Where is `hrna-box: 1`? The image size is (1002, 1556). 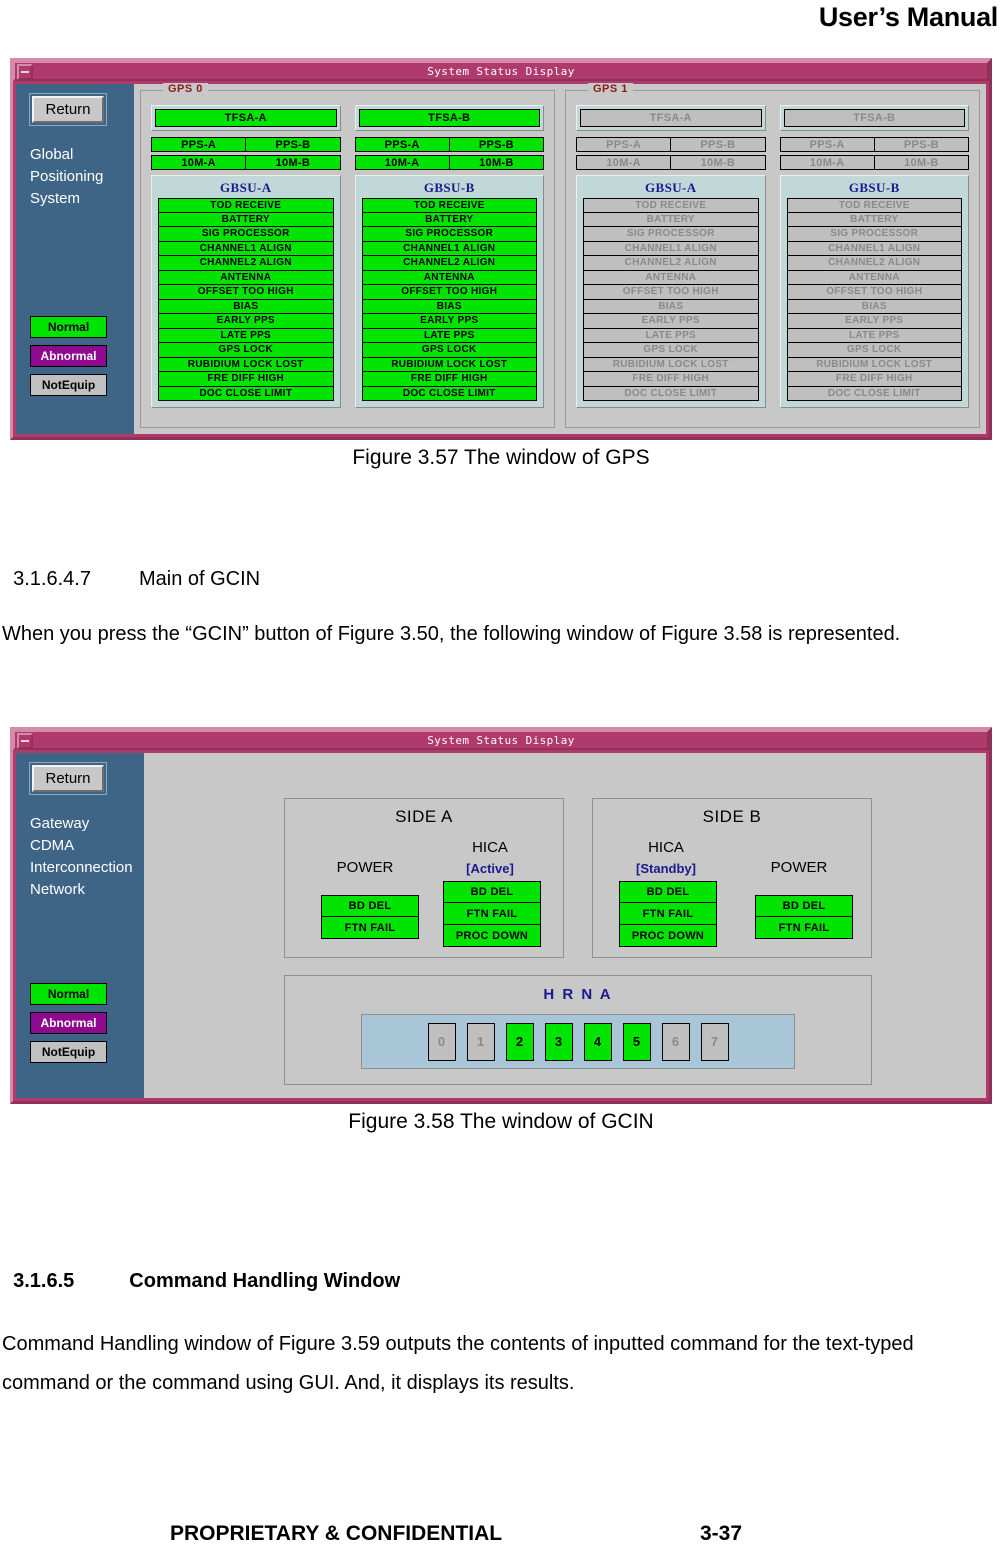
hrna-box: 1 is located at coordinates (480, 1041).